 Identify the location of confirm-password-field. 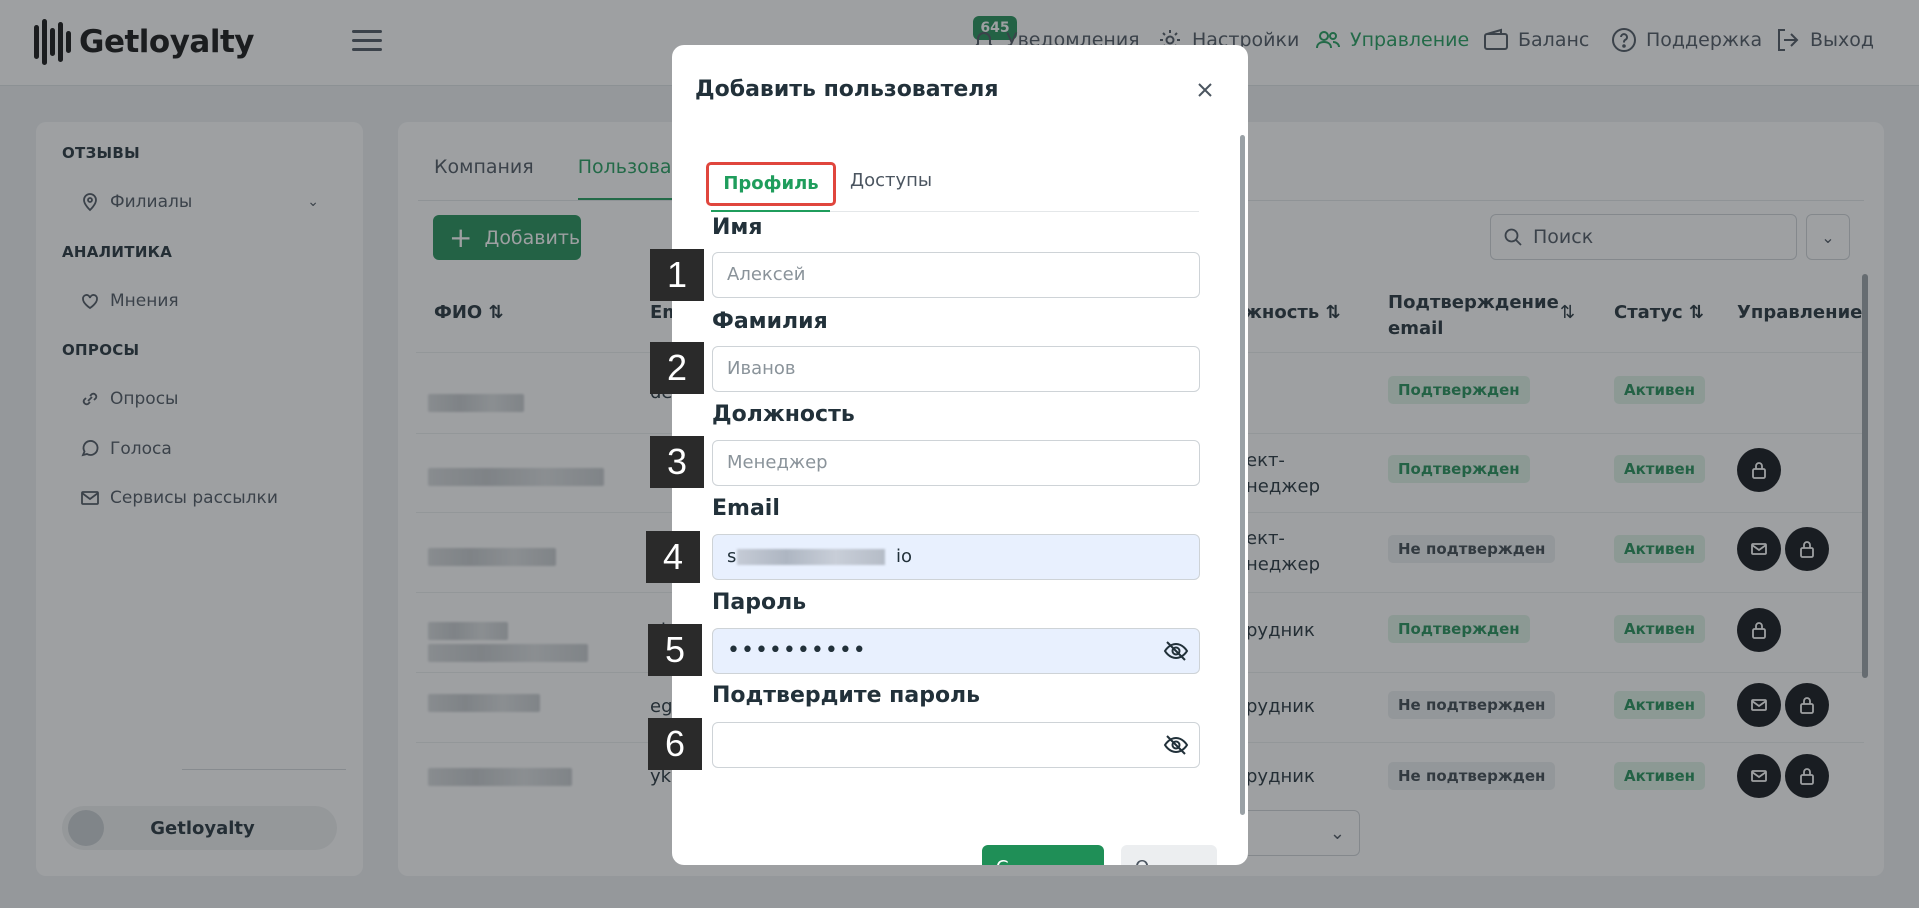
(956, 745).